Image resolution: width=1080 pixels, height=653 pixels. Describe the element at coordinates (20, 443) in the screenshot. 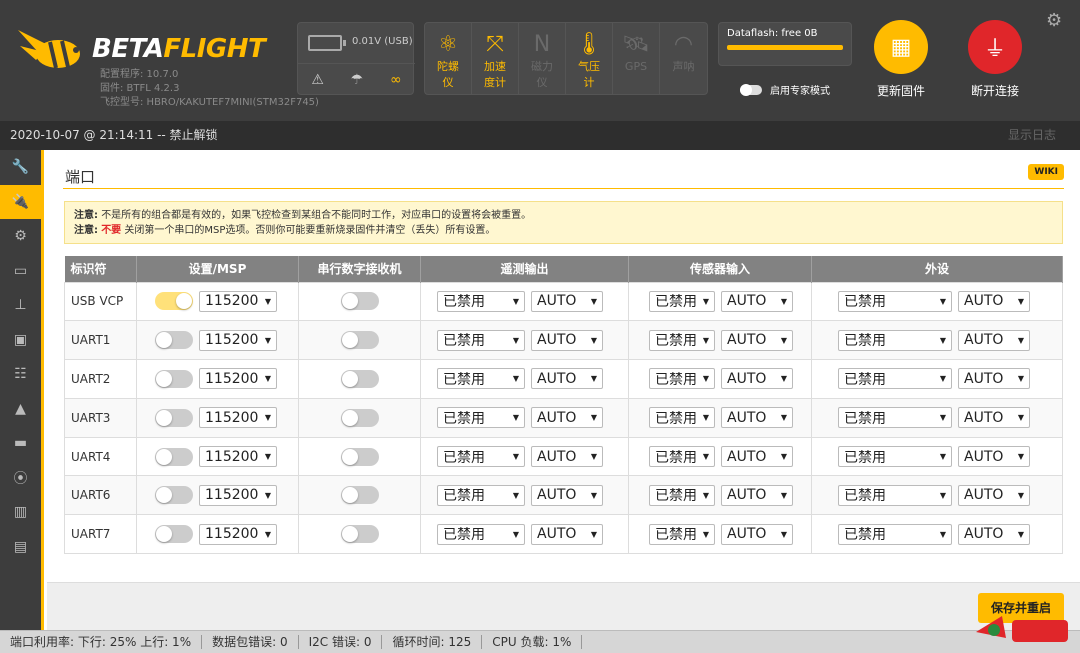

I see `nav-item-osd: ▬` at that location.